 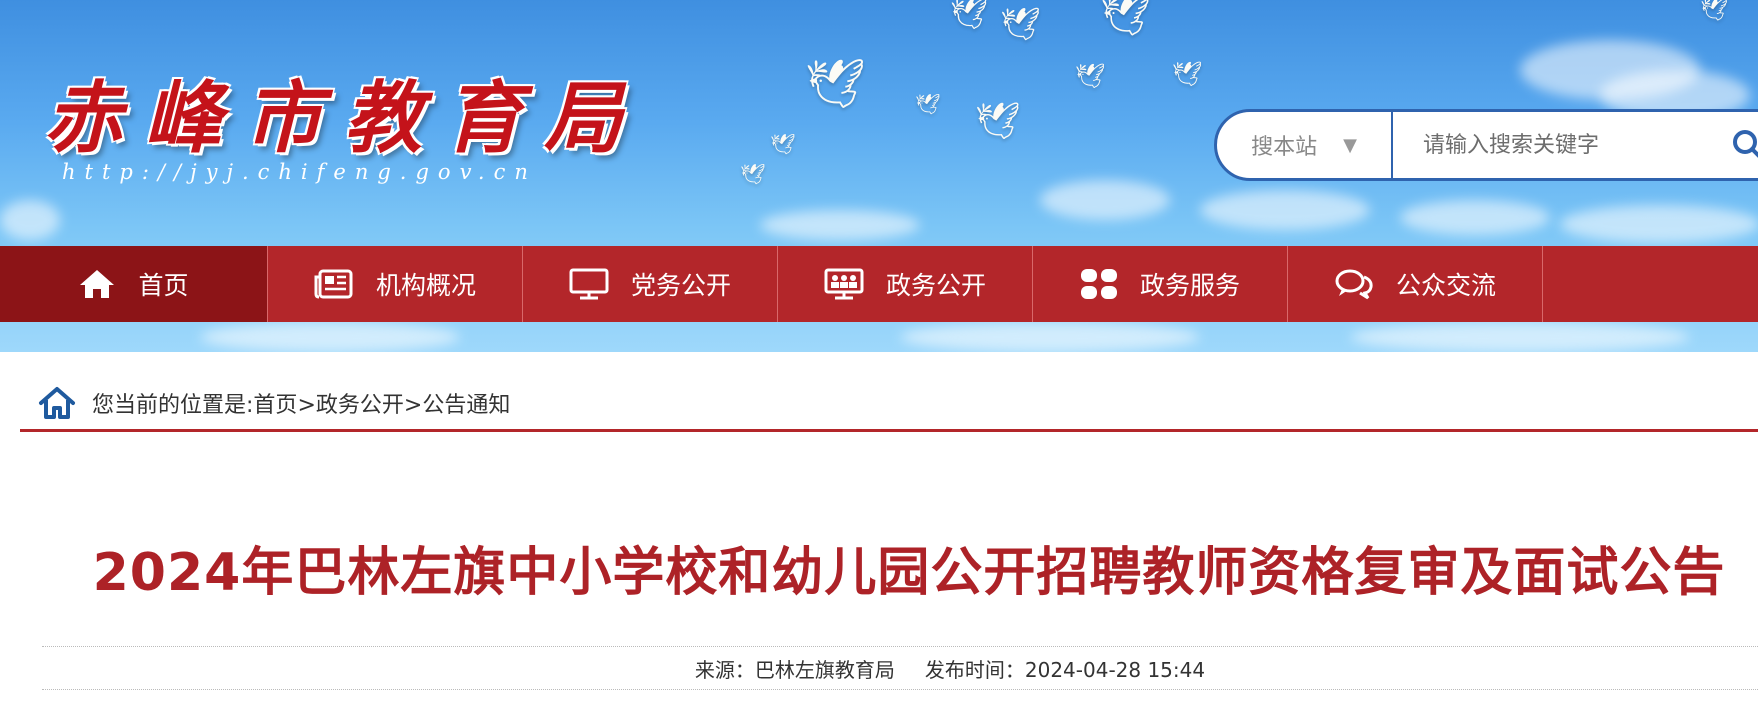 What do you see at coordinates (844, 284) in the screenshot?
I see `meeting-icon` at bounding box center [844, 284].